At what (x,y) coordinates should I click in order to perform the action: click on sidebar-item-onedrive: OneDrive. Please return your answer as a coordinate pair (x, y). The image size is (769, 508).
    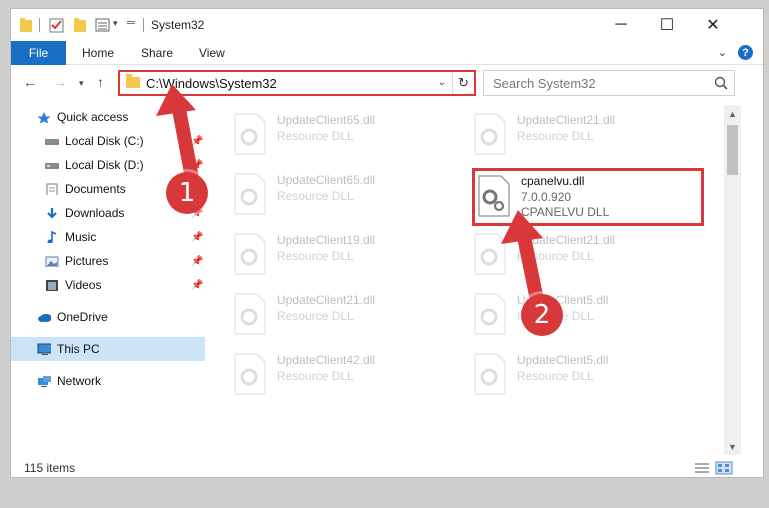
    Looking at the image, I should click on (108, 317).